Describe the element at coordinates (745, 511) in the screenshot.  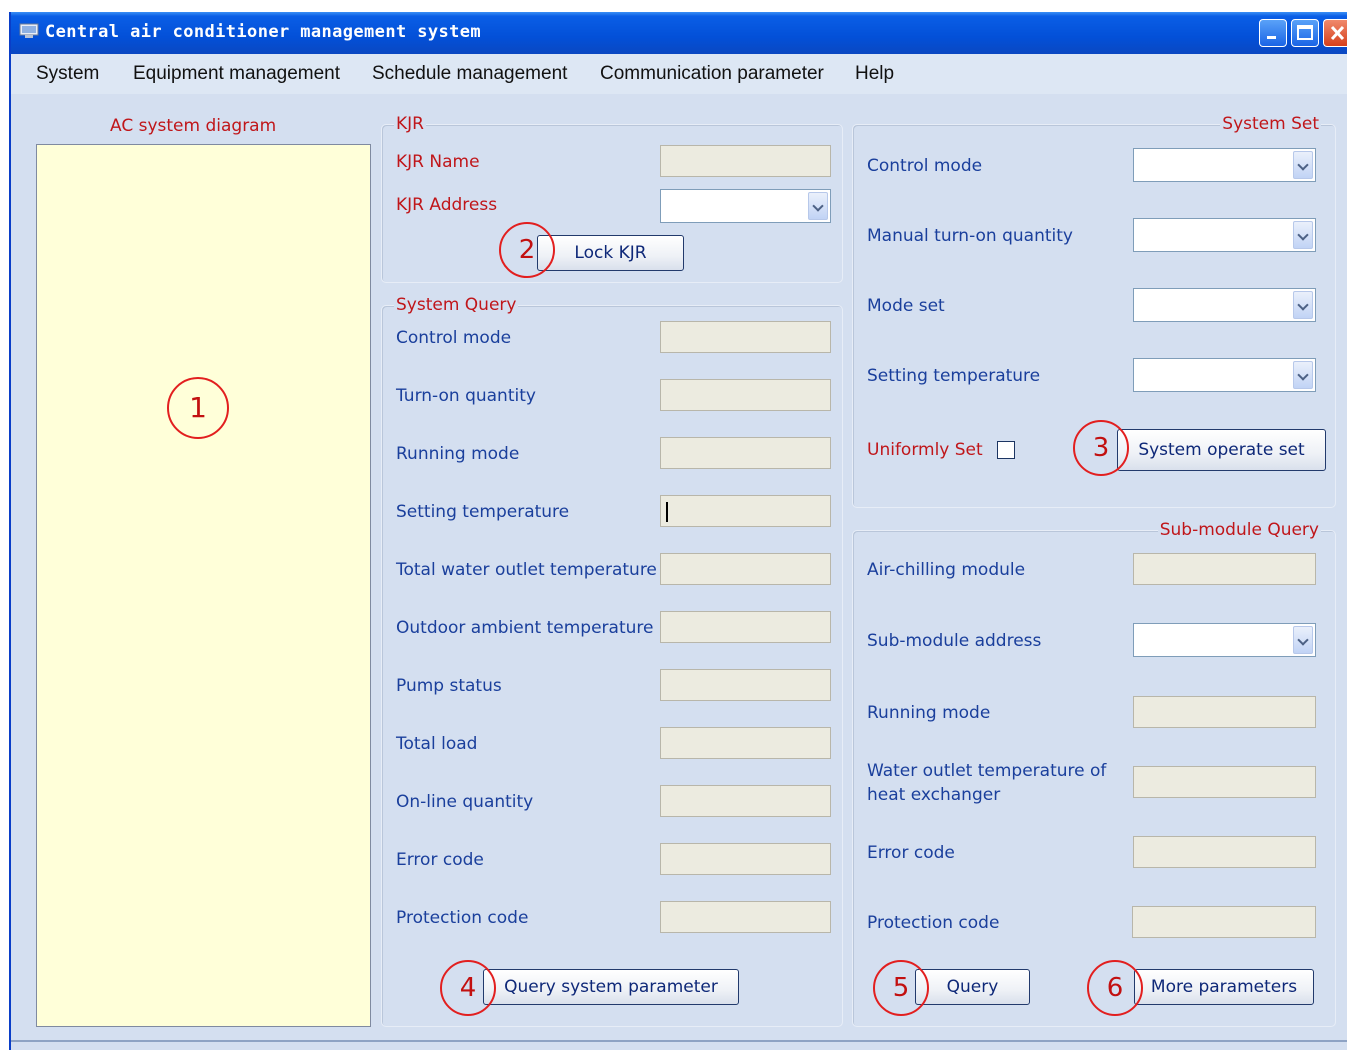
I see `sq-setting-temperature-field` at that location.